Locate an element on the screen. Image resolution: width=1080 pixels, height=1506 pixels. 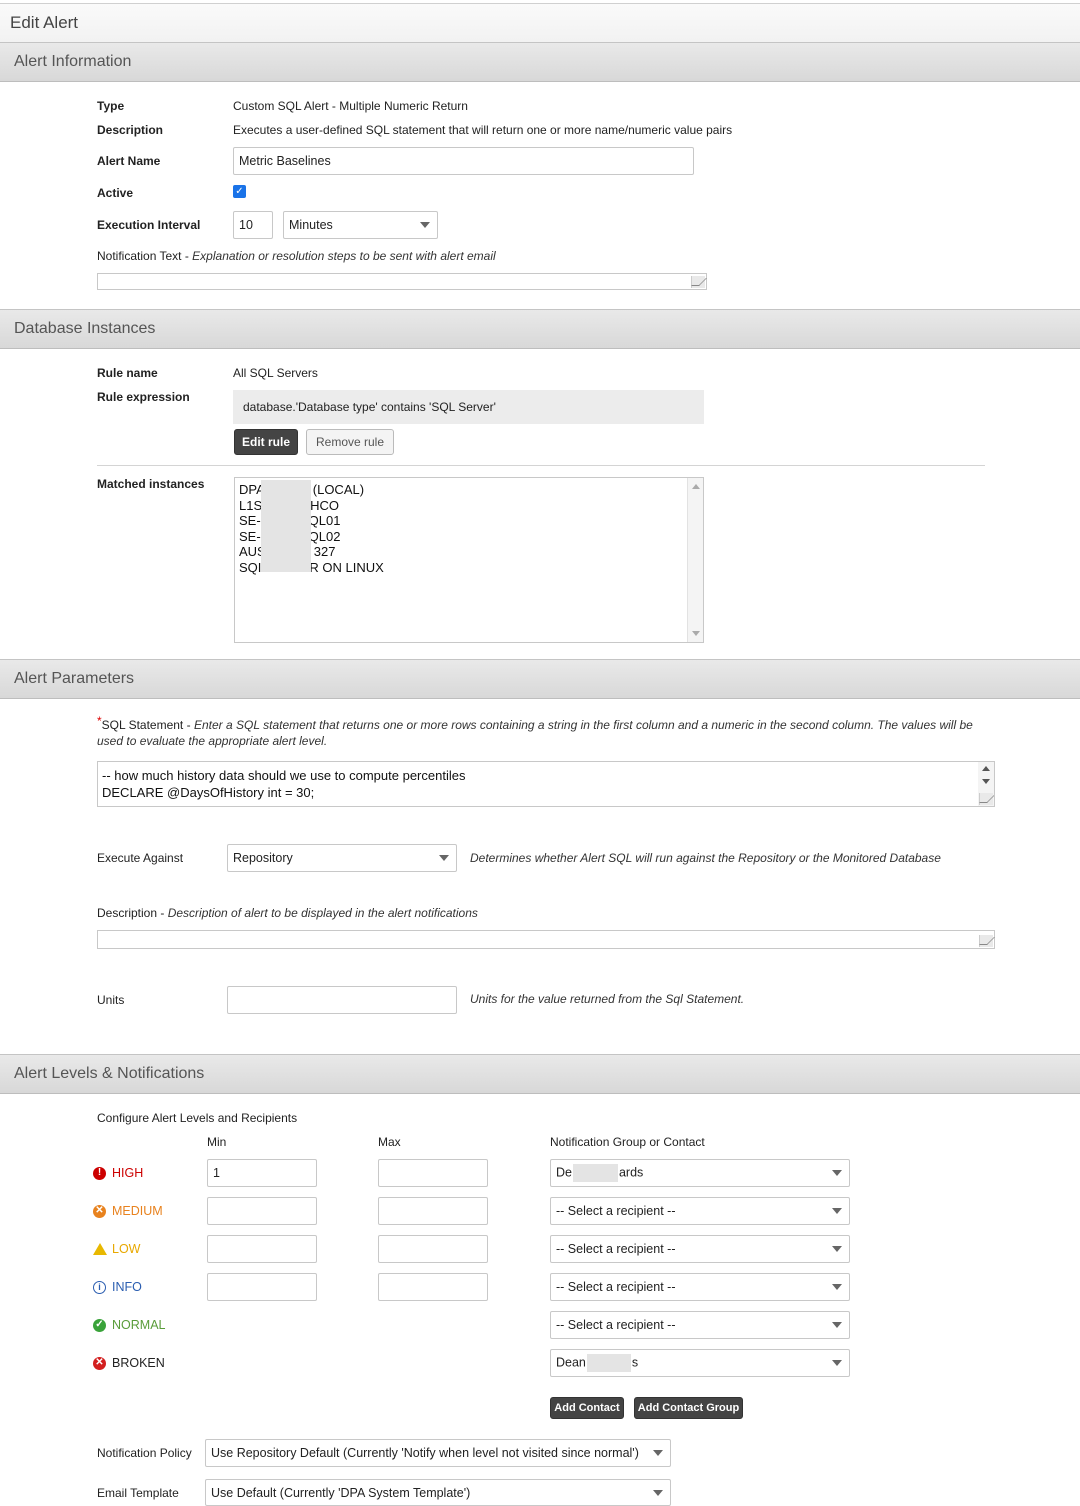
redaction-overlay is located at coordinates (286, 526).